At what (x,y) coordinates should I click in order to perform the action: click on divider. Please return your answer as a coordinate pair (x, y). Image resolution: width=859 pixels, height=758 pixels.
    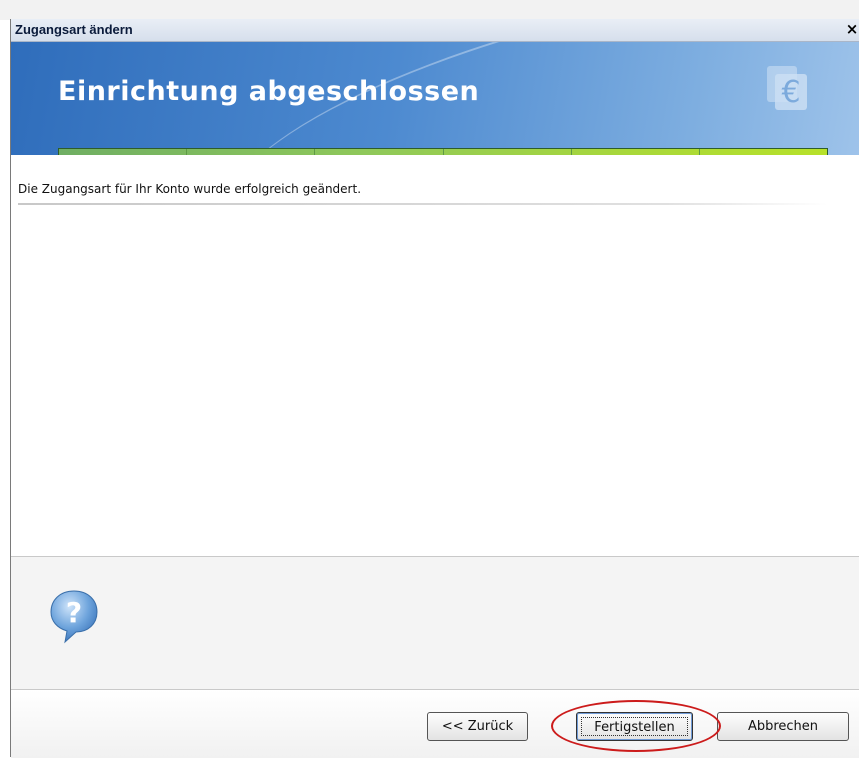
    Looking at the image, I should click on (423, 204).